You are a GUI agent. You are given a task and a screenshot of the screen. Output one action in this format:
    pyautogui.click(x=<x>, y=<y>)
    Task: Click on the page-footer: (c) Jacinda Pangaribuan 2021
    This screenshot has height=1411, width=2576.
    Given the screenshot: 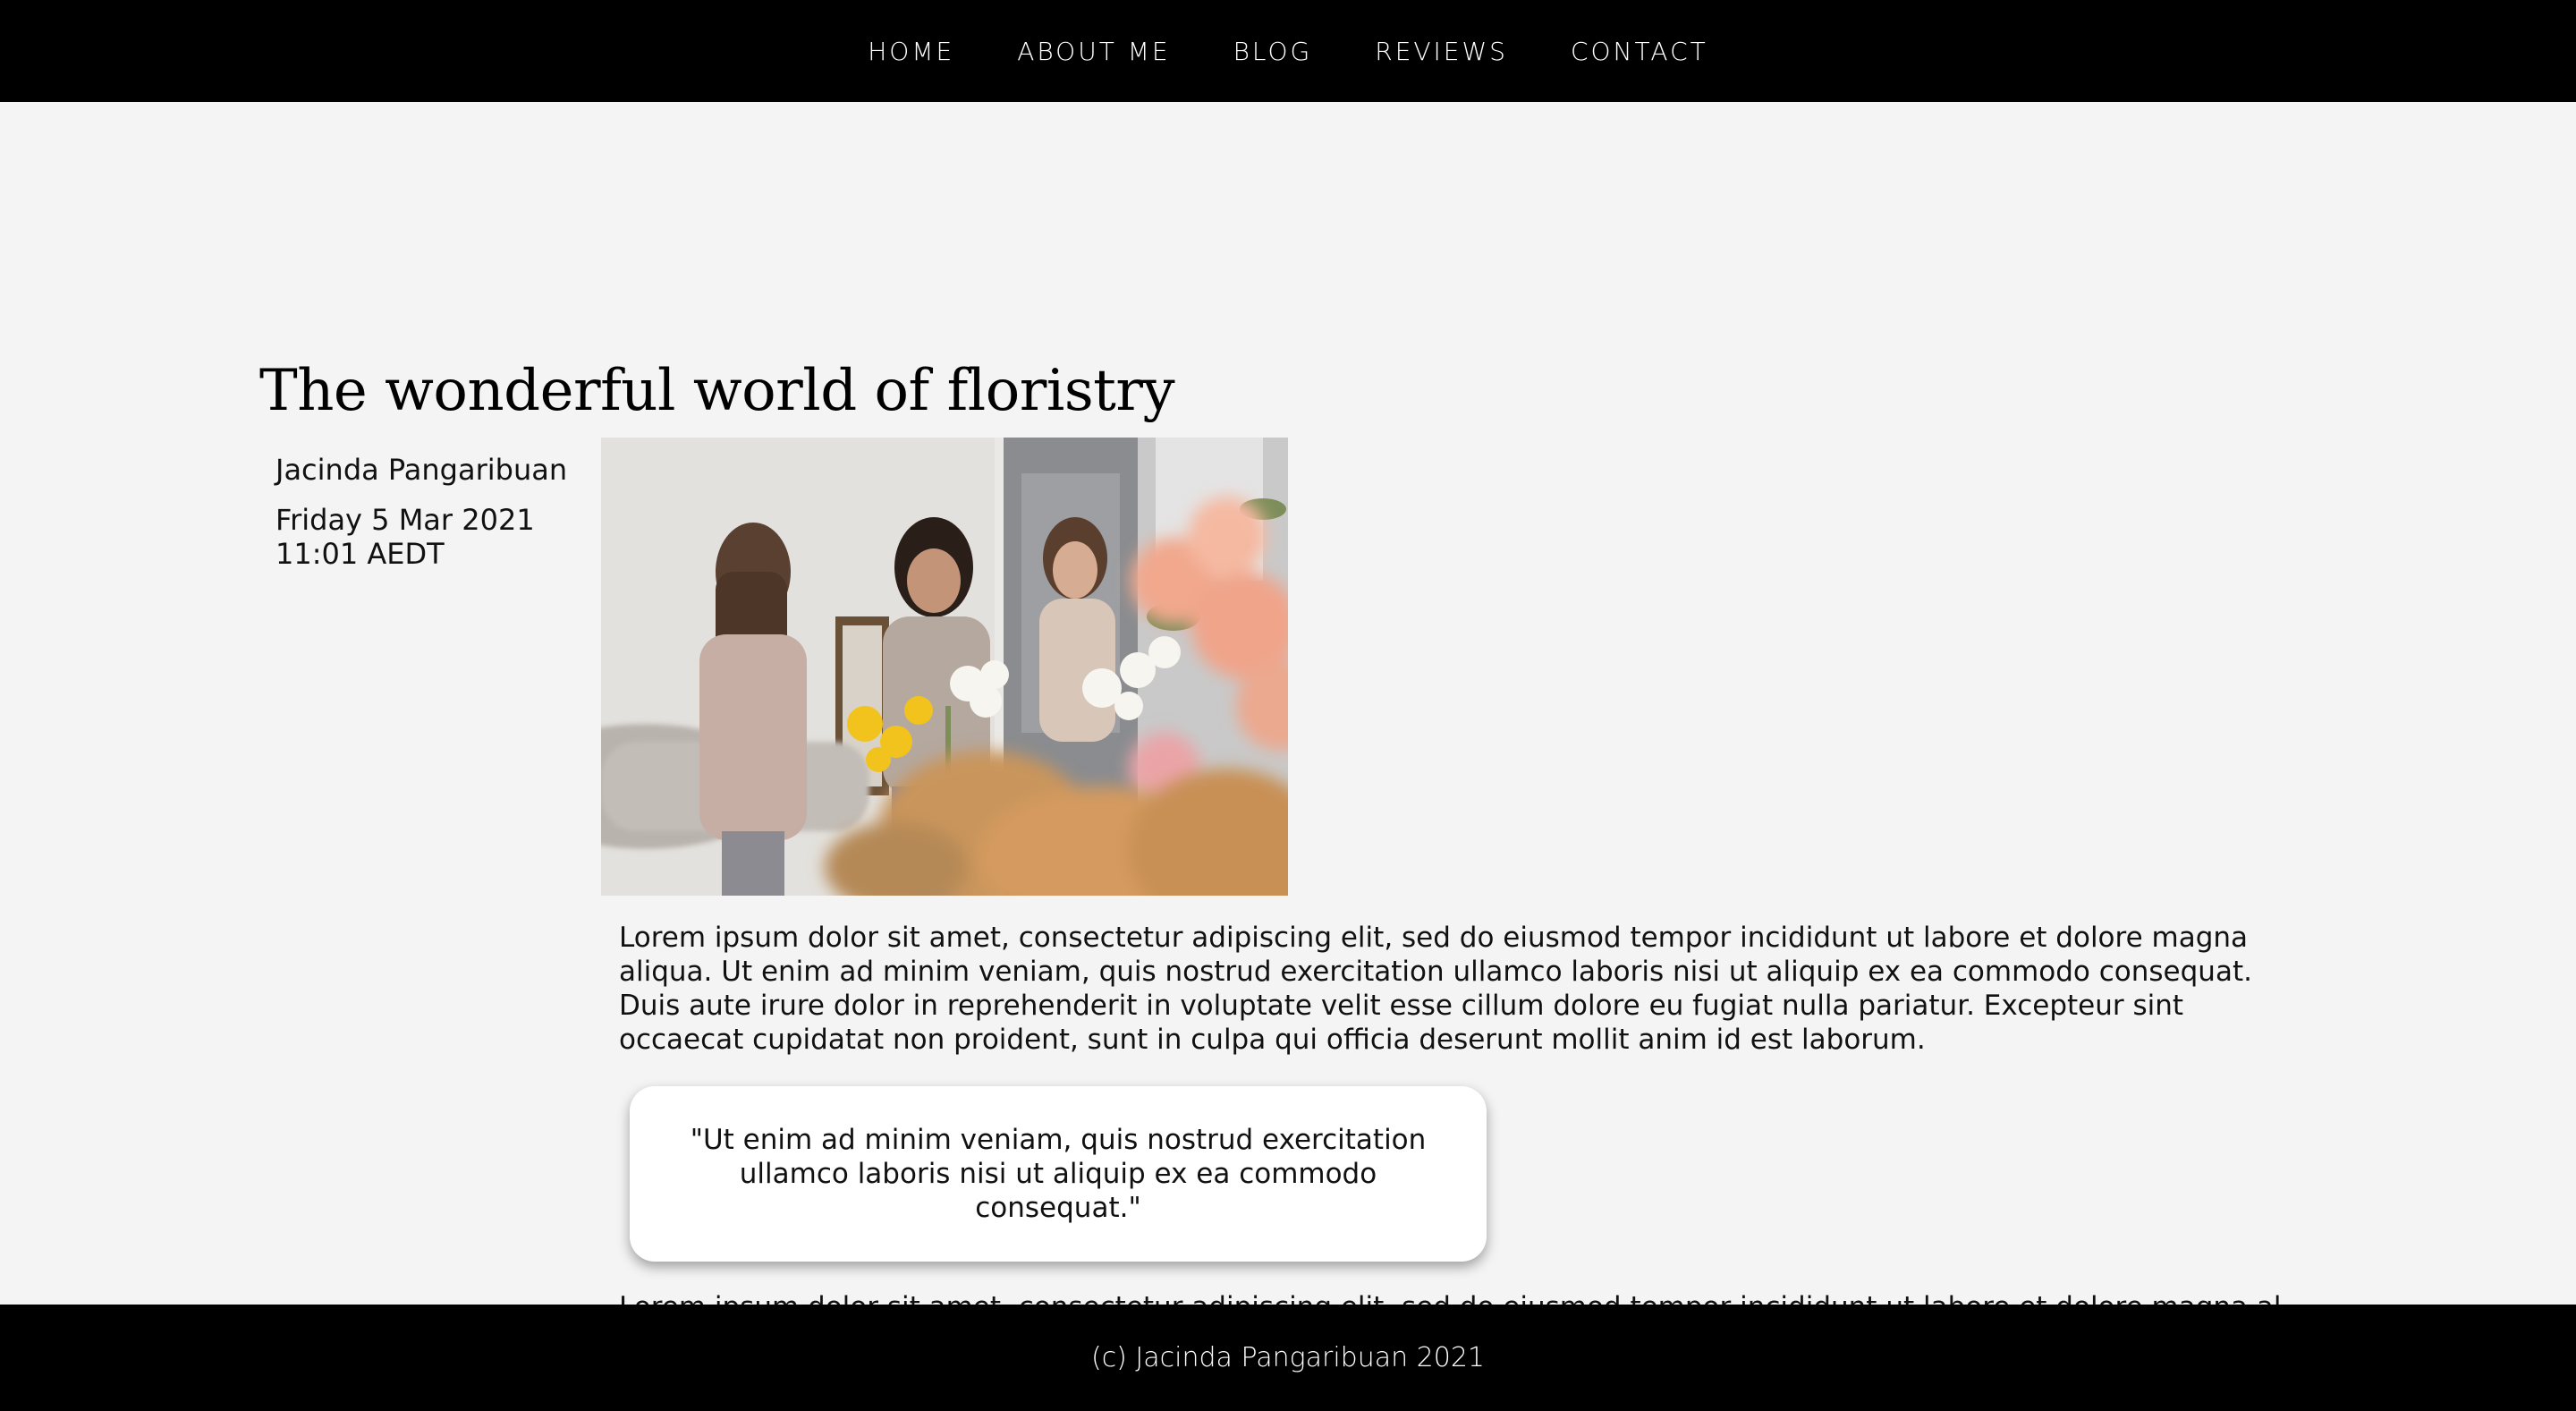 What is the action you would take?
    pyautogui.click(x=1288, y=1358)
    